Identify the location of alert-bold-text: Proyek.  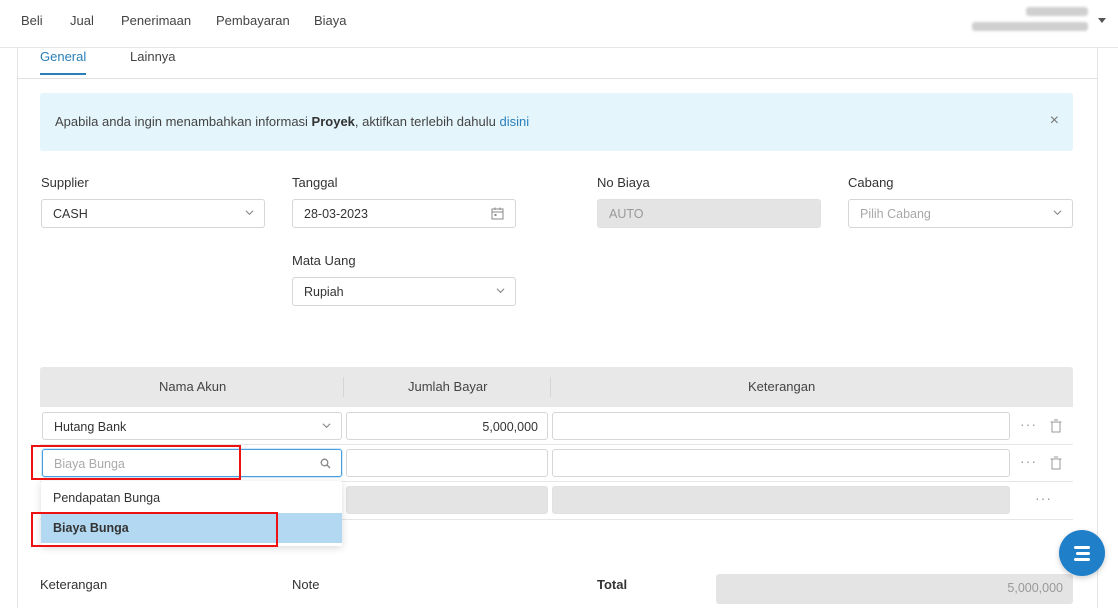
(333, 121).